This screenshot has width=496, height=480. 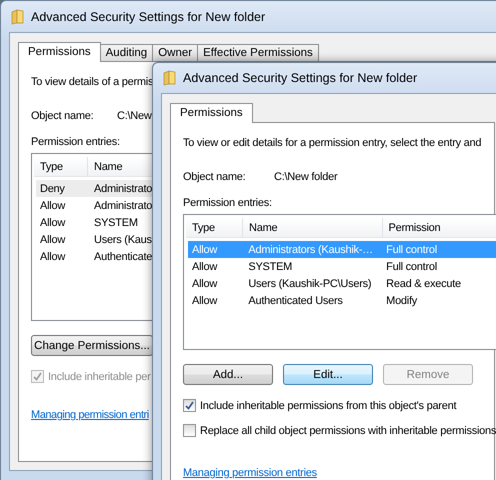 I want to click on tab: Auditing, so click(x=127, y=52).